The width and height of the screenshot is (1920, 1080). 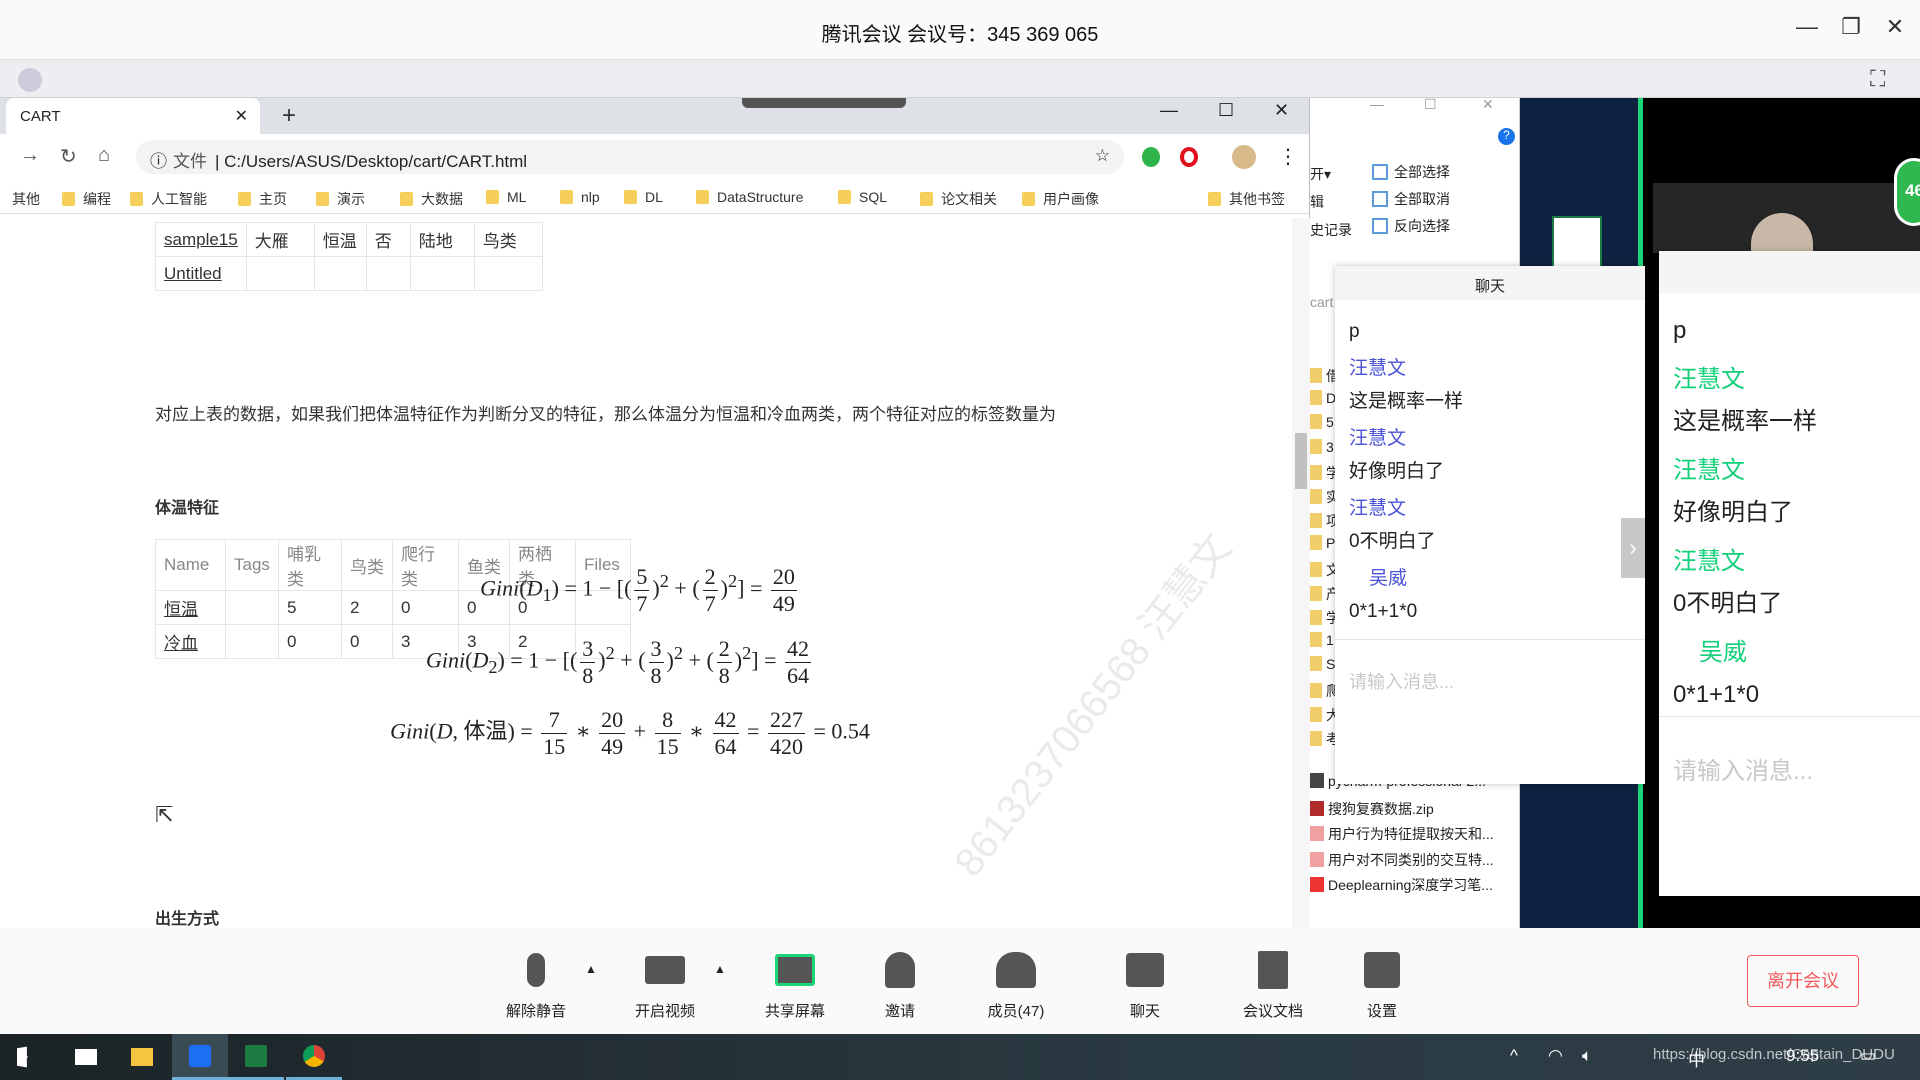 I want to click on bookmark-item: DL, so click(x=643, y=197).